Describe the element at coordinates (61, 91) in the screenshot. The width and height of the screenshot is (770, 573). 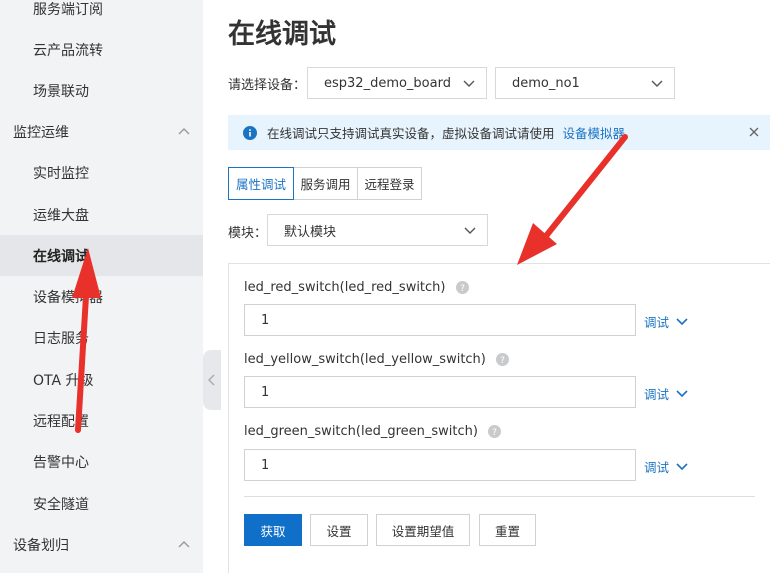
I see `sidebar-item-label: 场景联动` at that location.